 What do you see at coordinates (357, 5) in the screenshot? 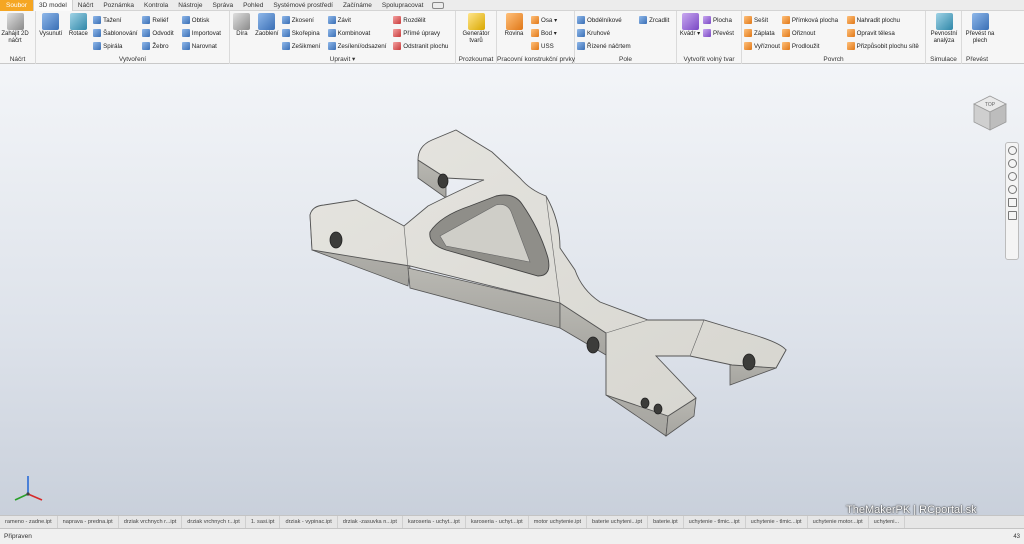
I see `tab-get-started: Začínáme` at bounding box center [357, 5].